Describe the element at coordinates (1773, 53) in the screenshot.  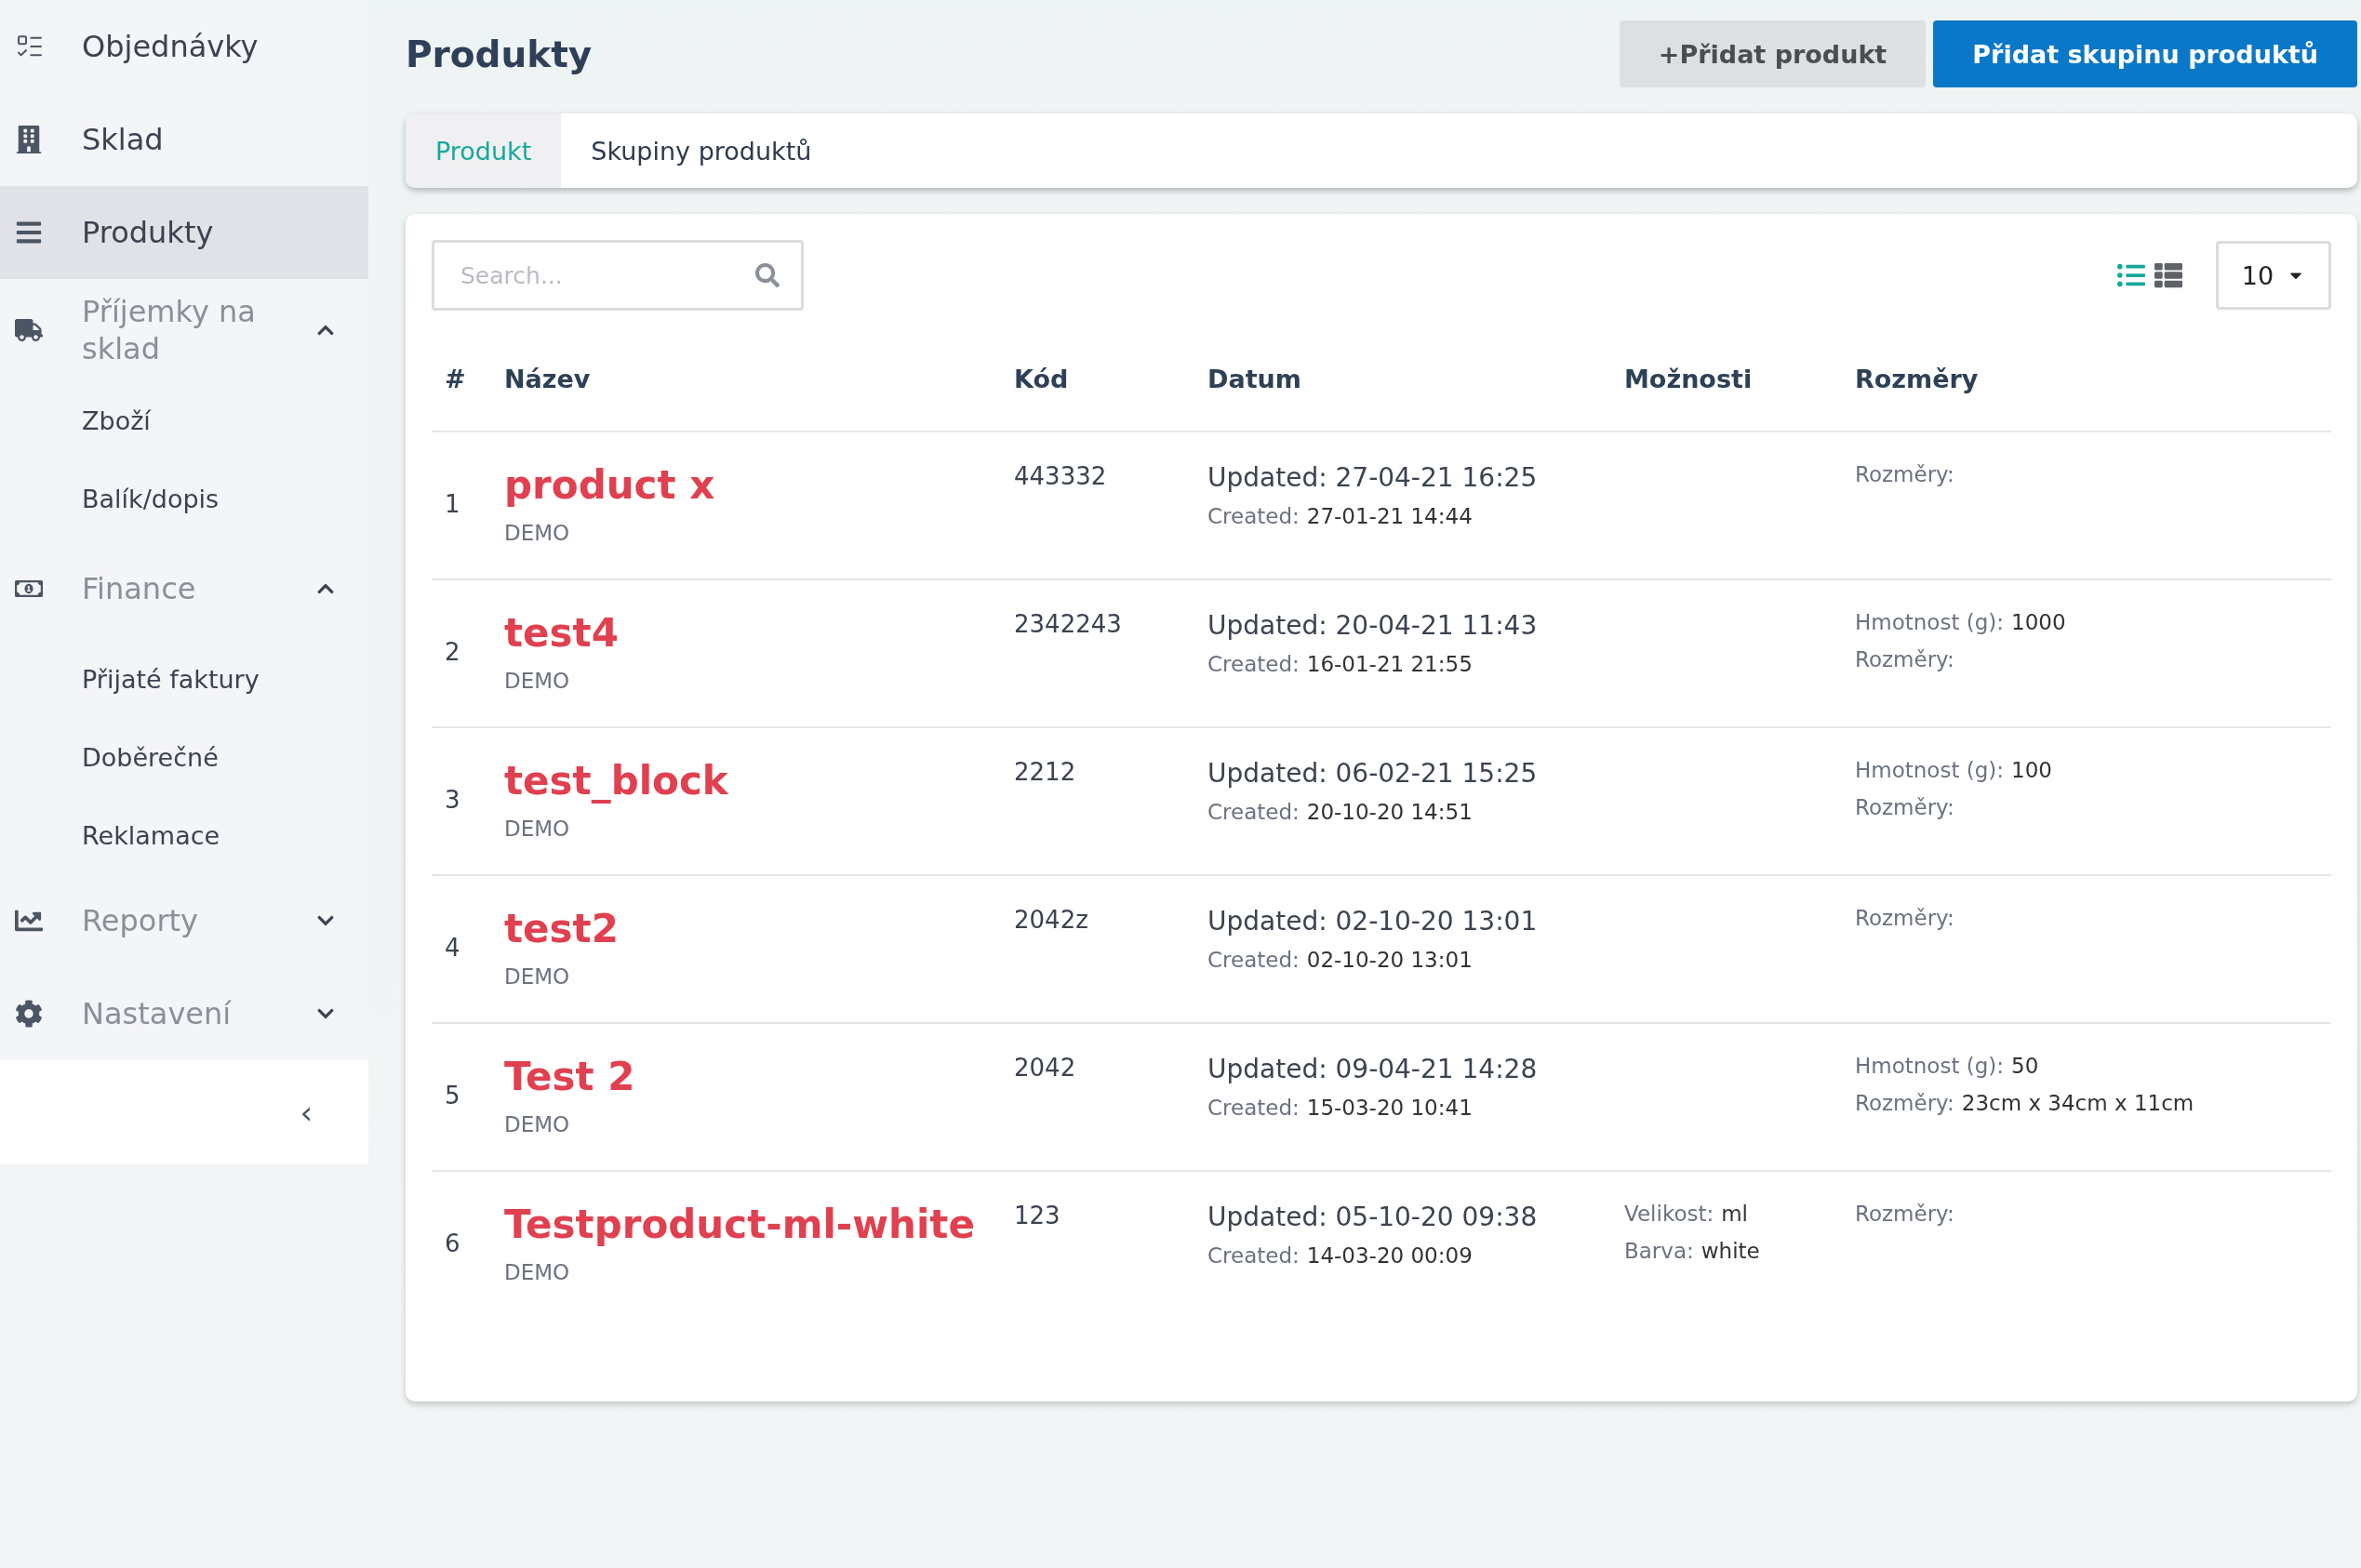
I see `add-product-button: +Přidat produkt` at that location.